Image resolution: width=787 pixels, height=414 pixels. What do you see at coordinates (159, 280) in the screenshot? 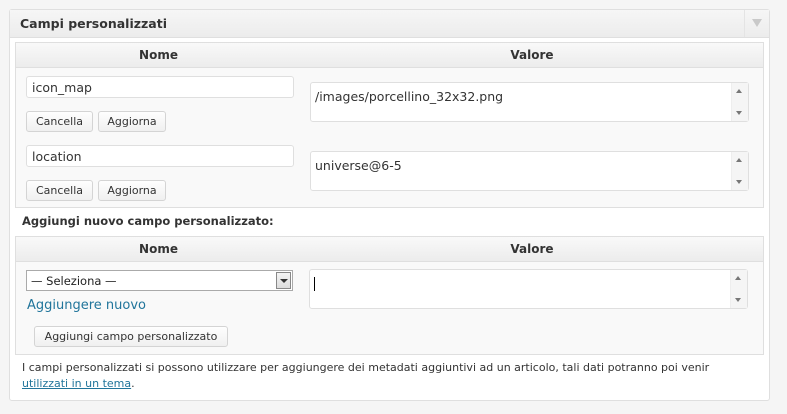
I see `field-key-select: — Seleziona —` at bounding box center [159, 280].